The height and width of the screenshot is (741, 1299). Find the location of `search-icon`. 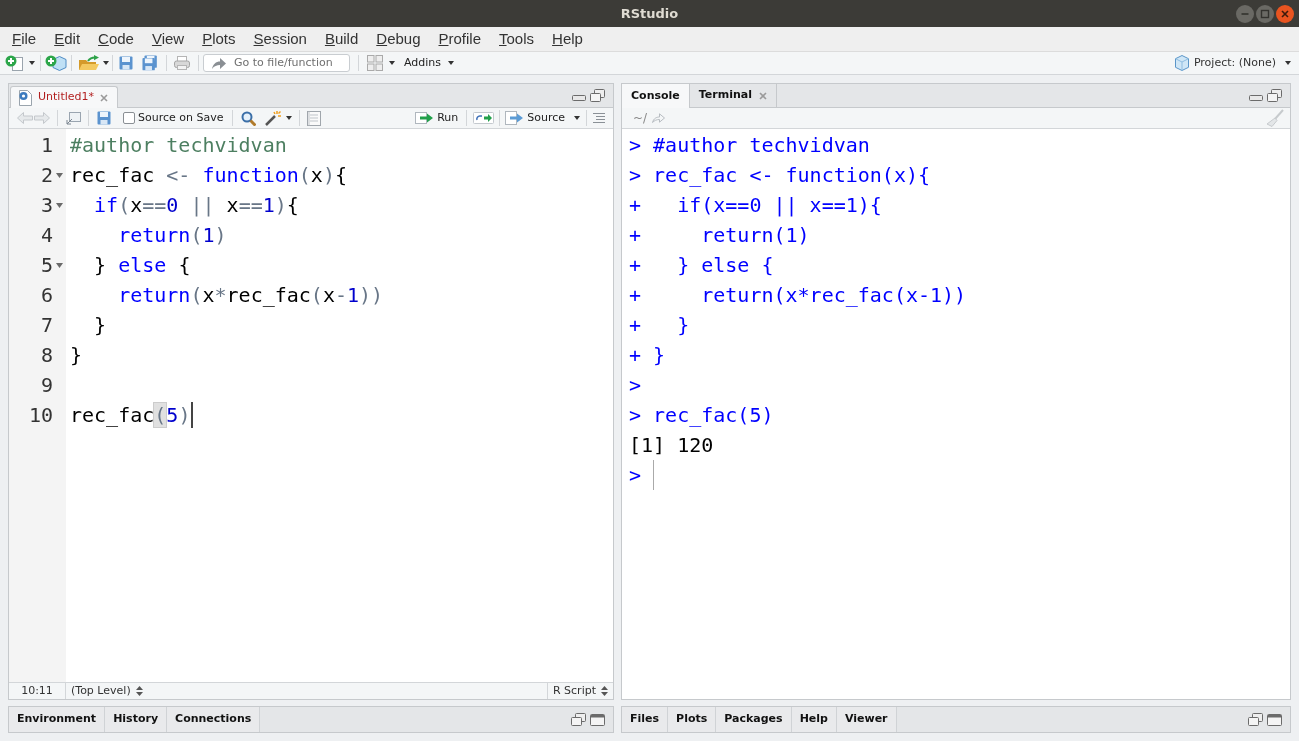

search-icon is located at coordinates (249, 118).